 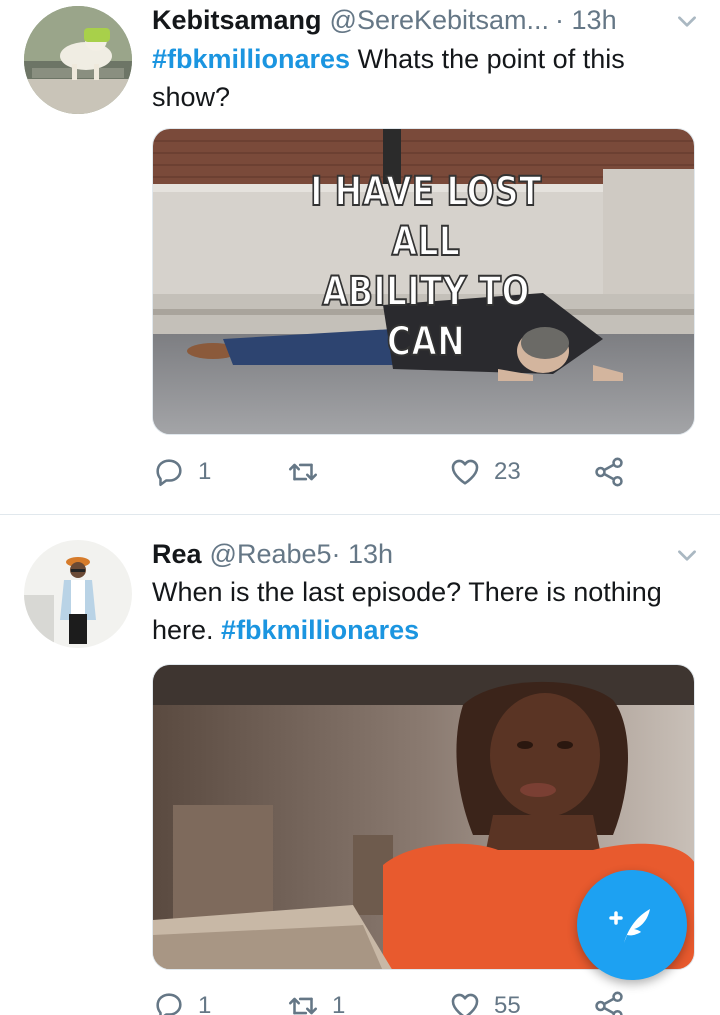 I want to click on tweet-header: Rea @Reabe5 · 13h, so click(x=426, y=554).